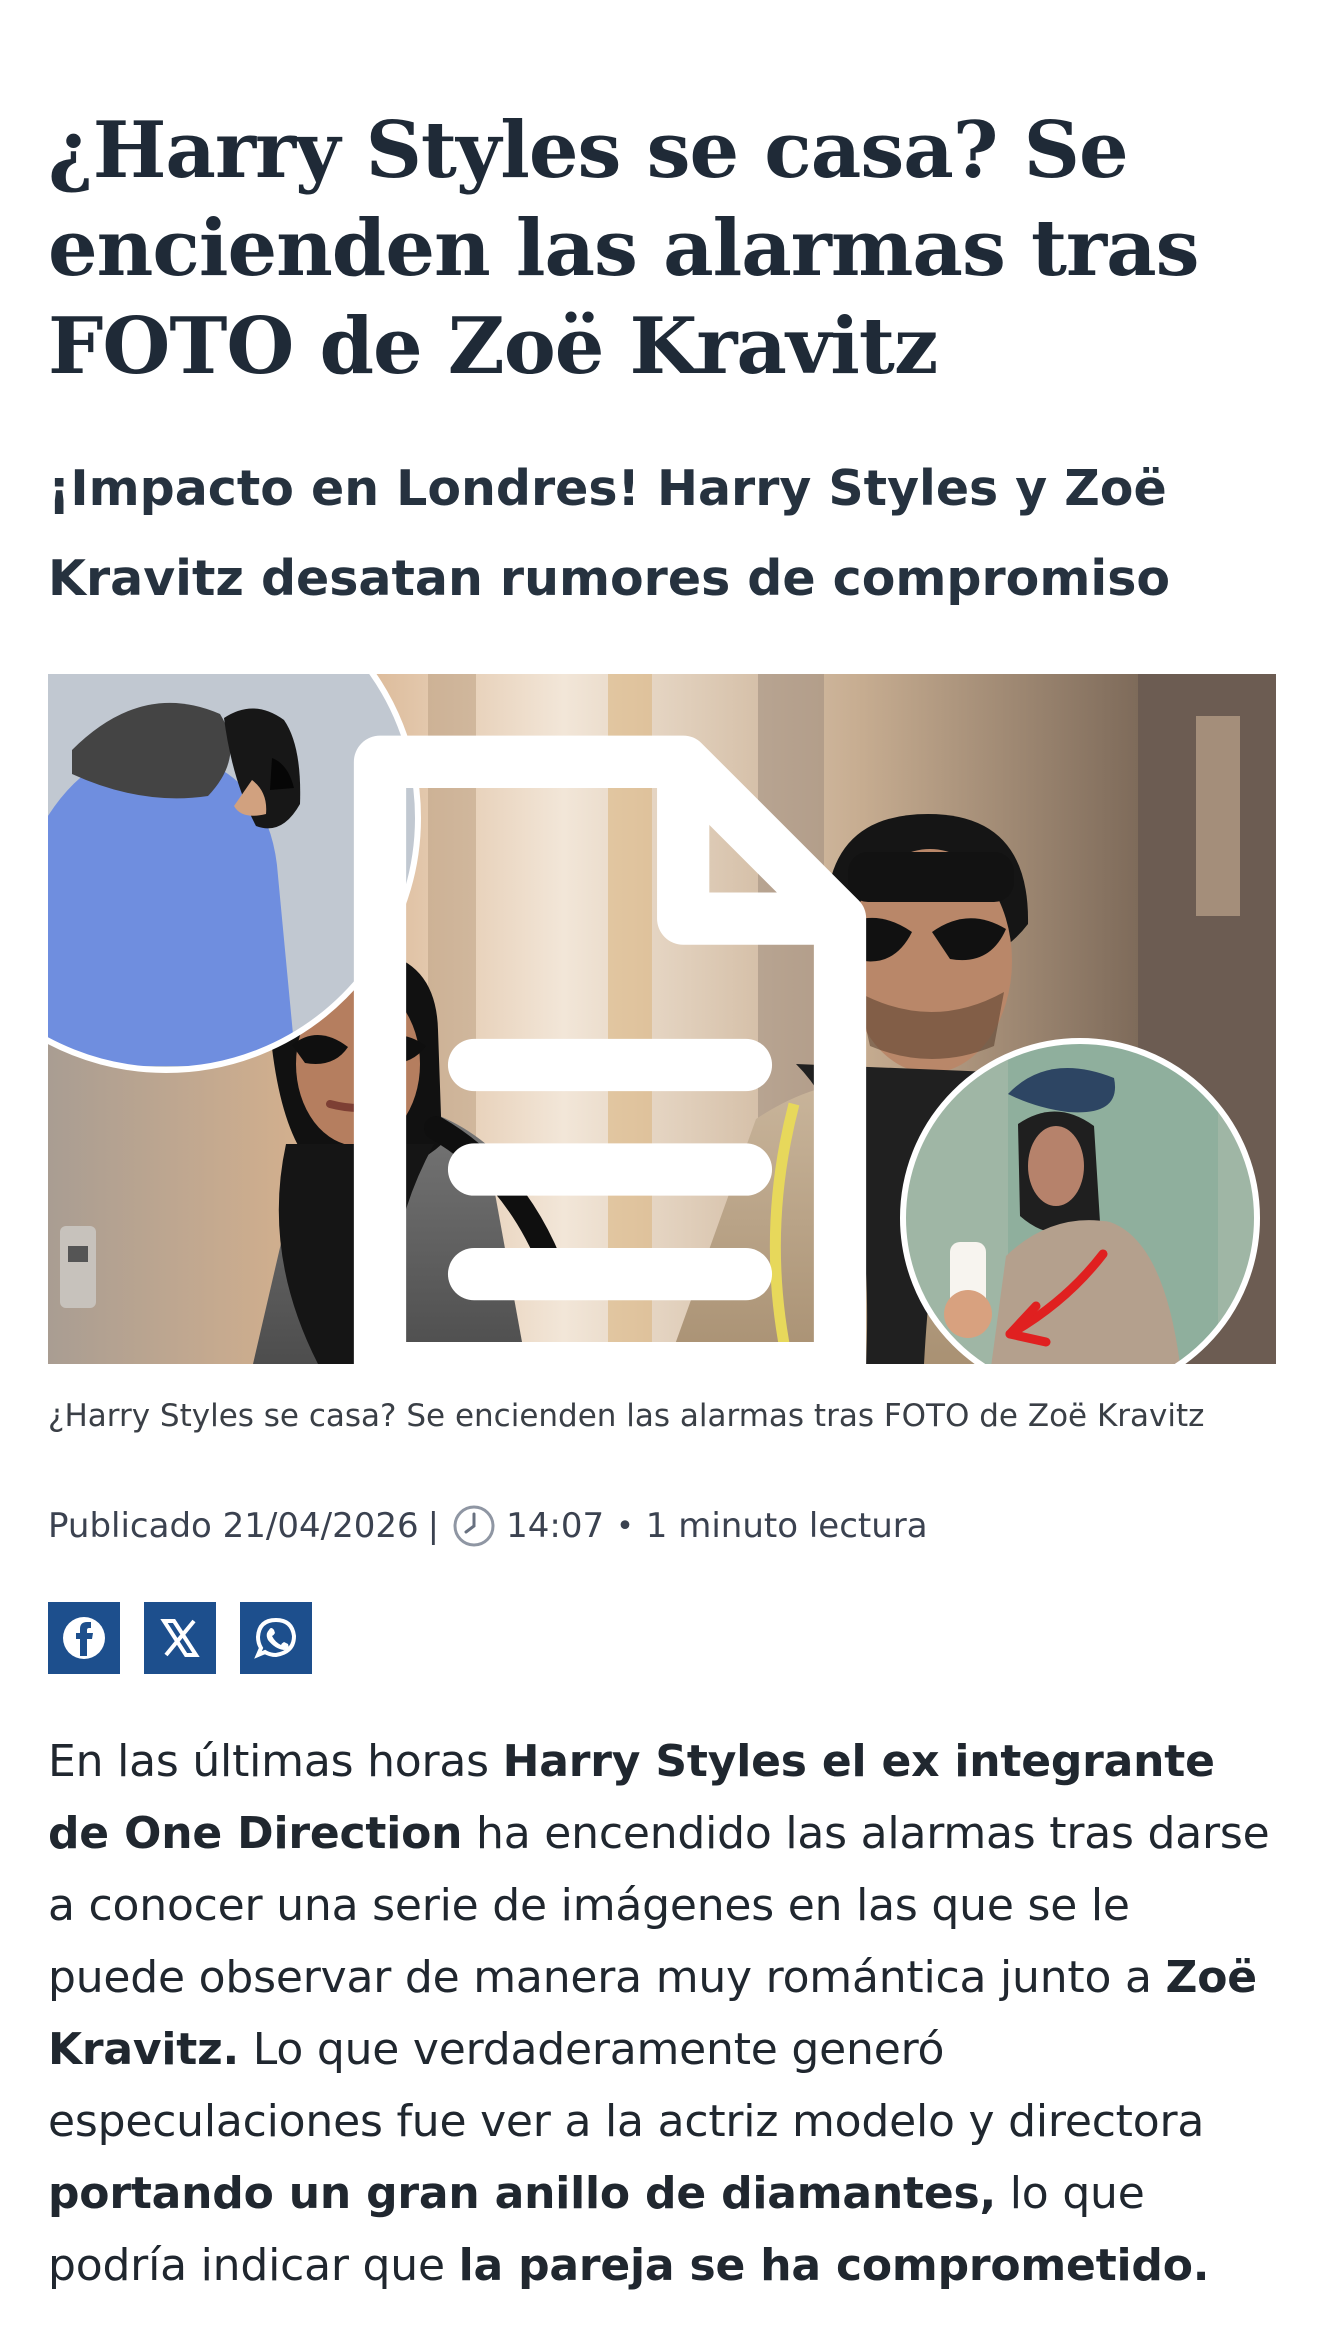 The width and height of the screenshot is (1320, 2346). I want to click on whatsapp-share-button, so click(276, 1638).